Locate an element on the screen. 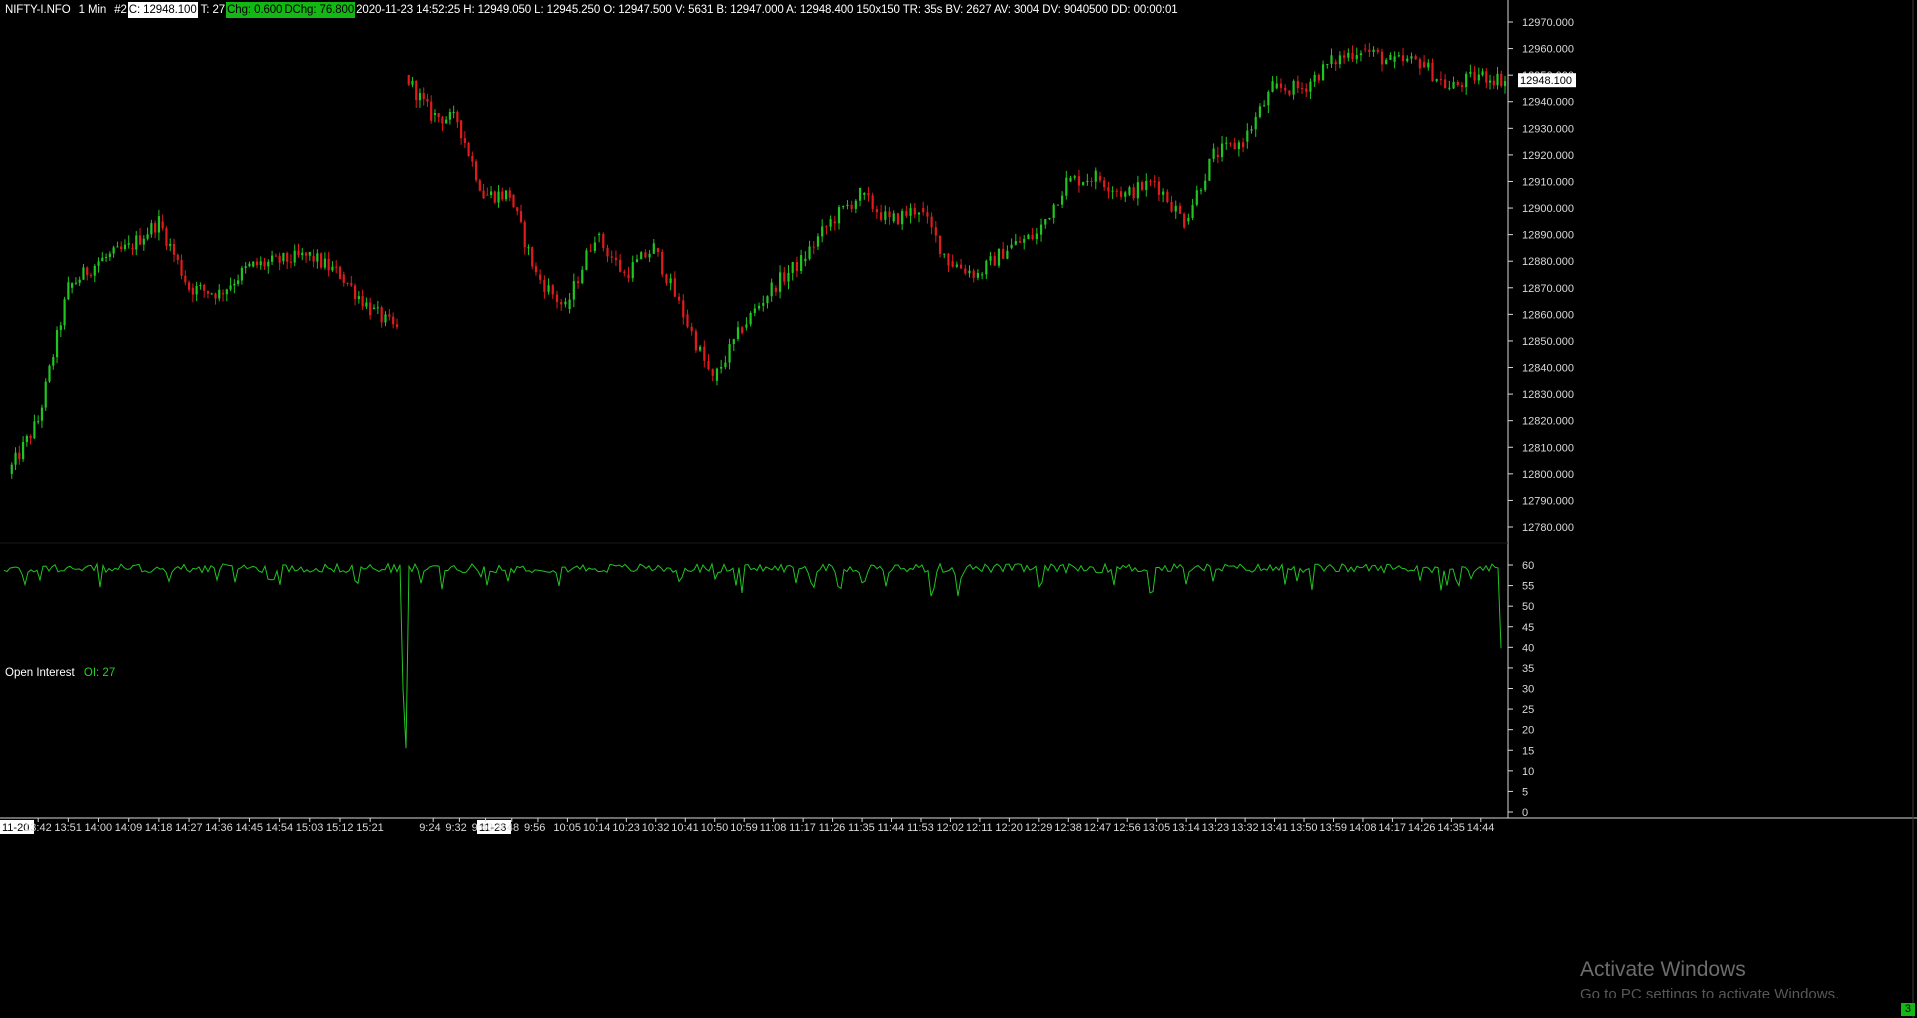  time-tick-label: 13:05 is located at coordinates (1157, 828).